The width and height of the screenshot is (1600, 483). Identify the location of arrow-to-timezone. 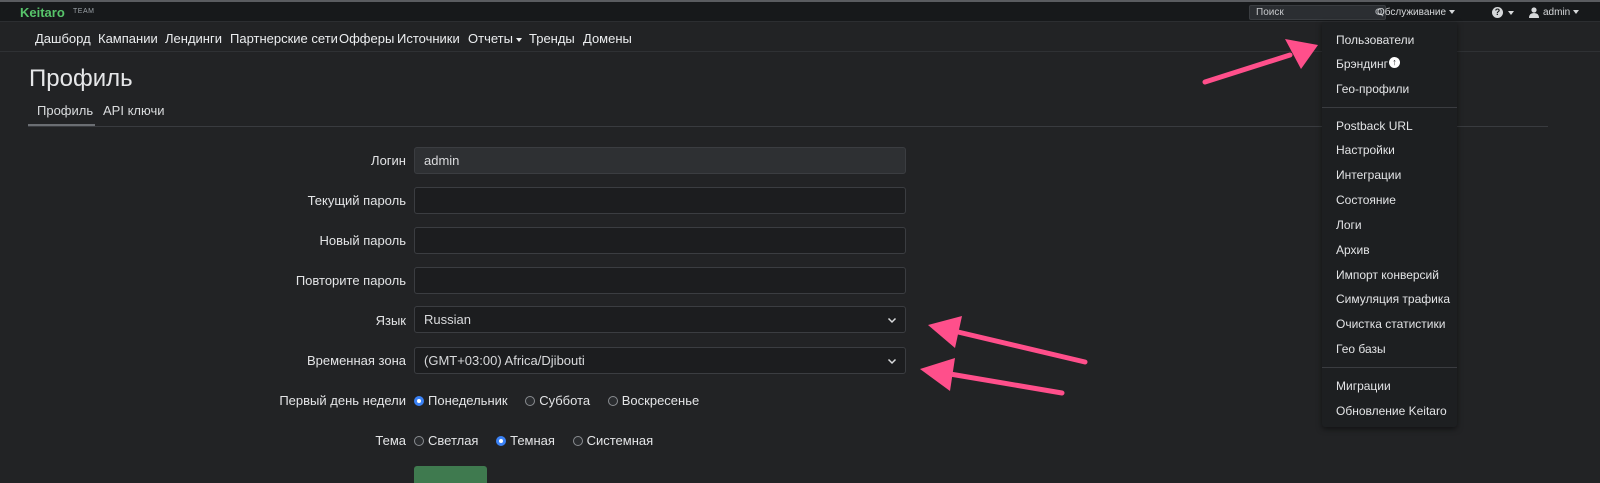
(992, 377).